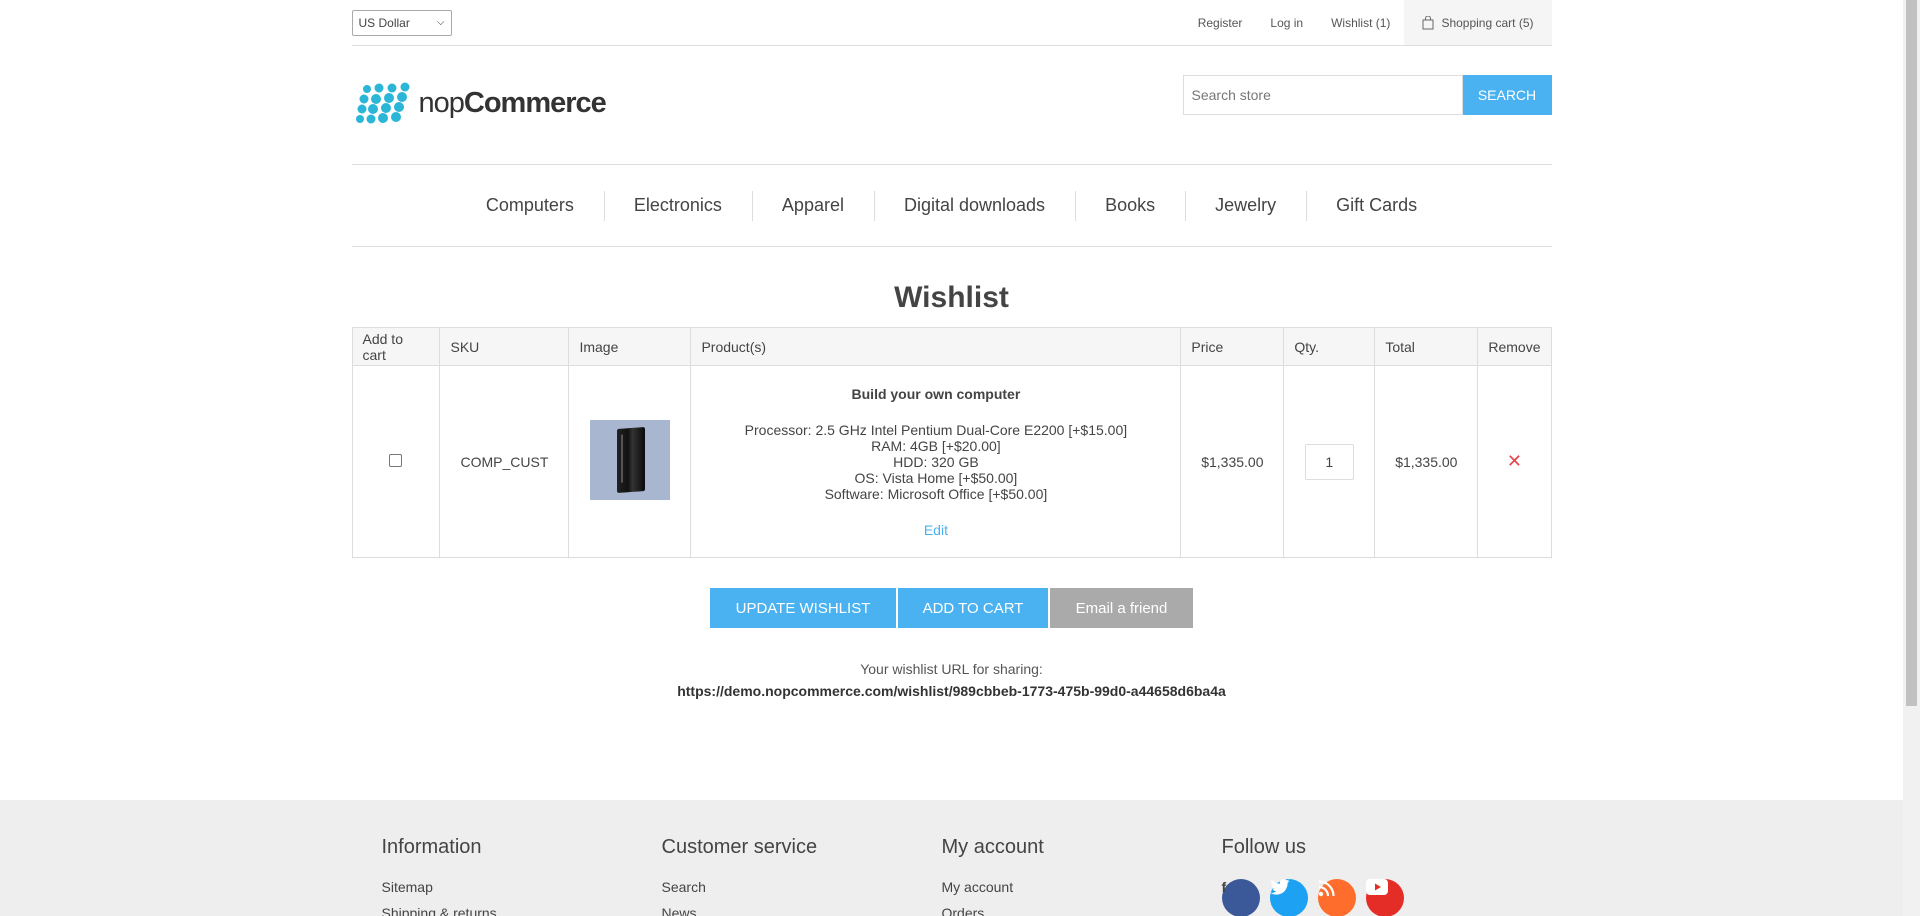 The image size is (1920, 916). I want to click on login-link: Log in, so click(1286, 22).